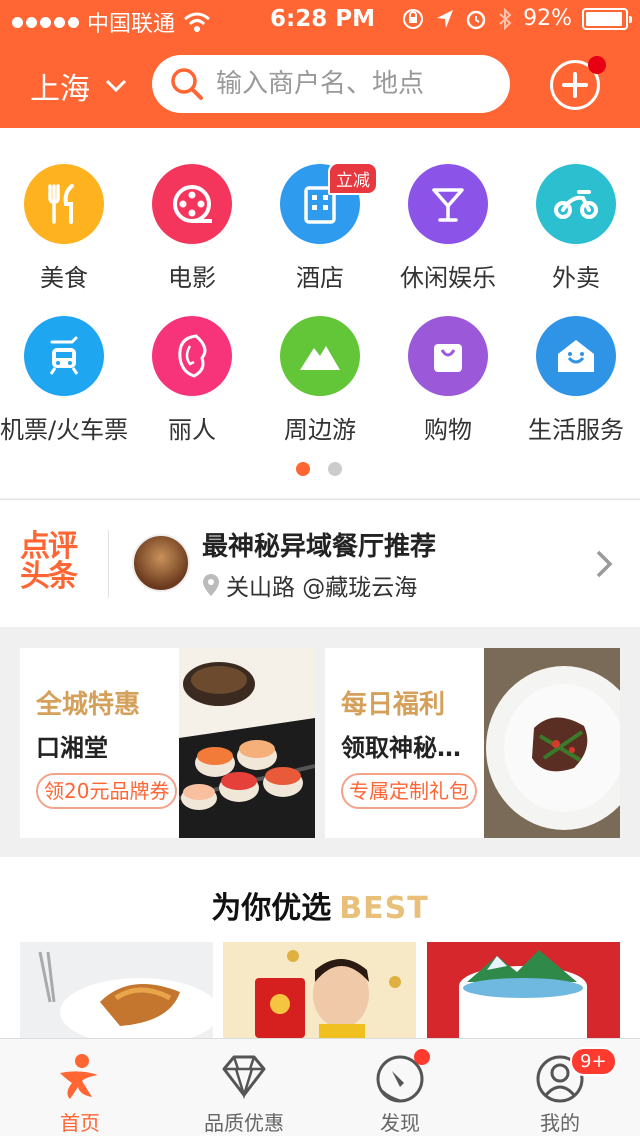  I want to click on category-shopping: 购物, so click(448, 380).